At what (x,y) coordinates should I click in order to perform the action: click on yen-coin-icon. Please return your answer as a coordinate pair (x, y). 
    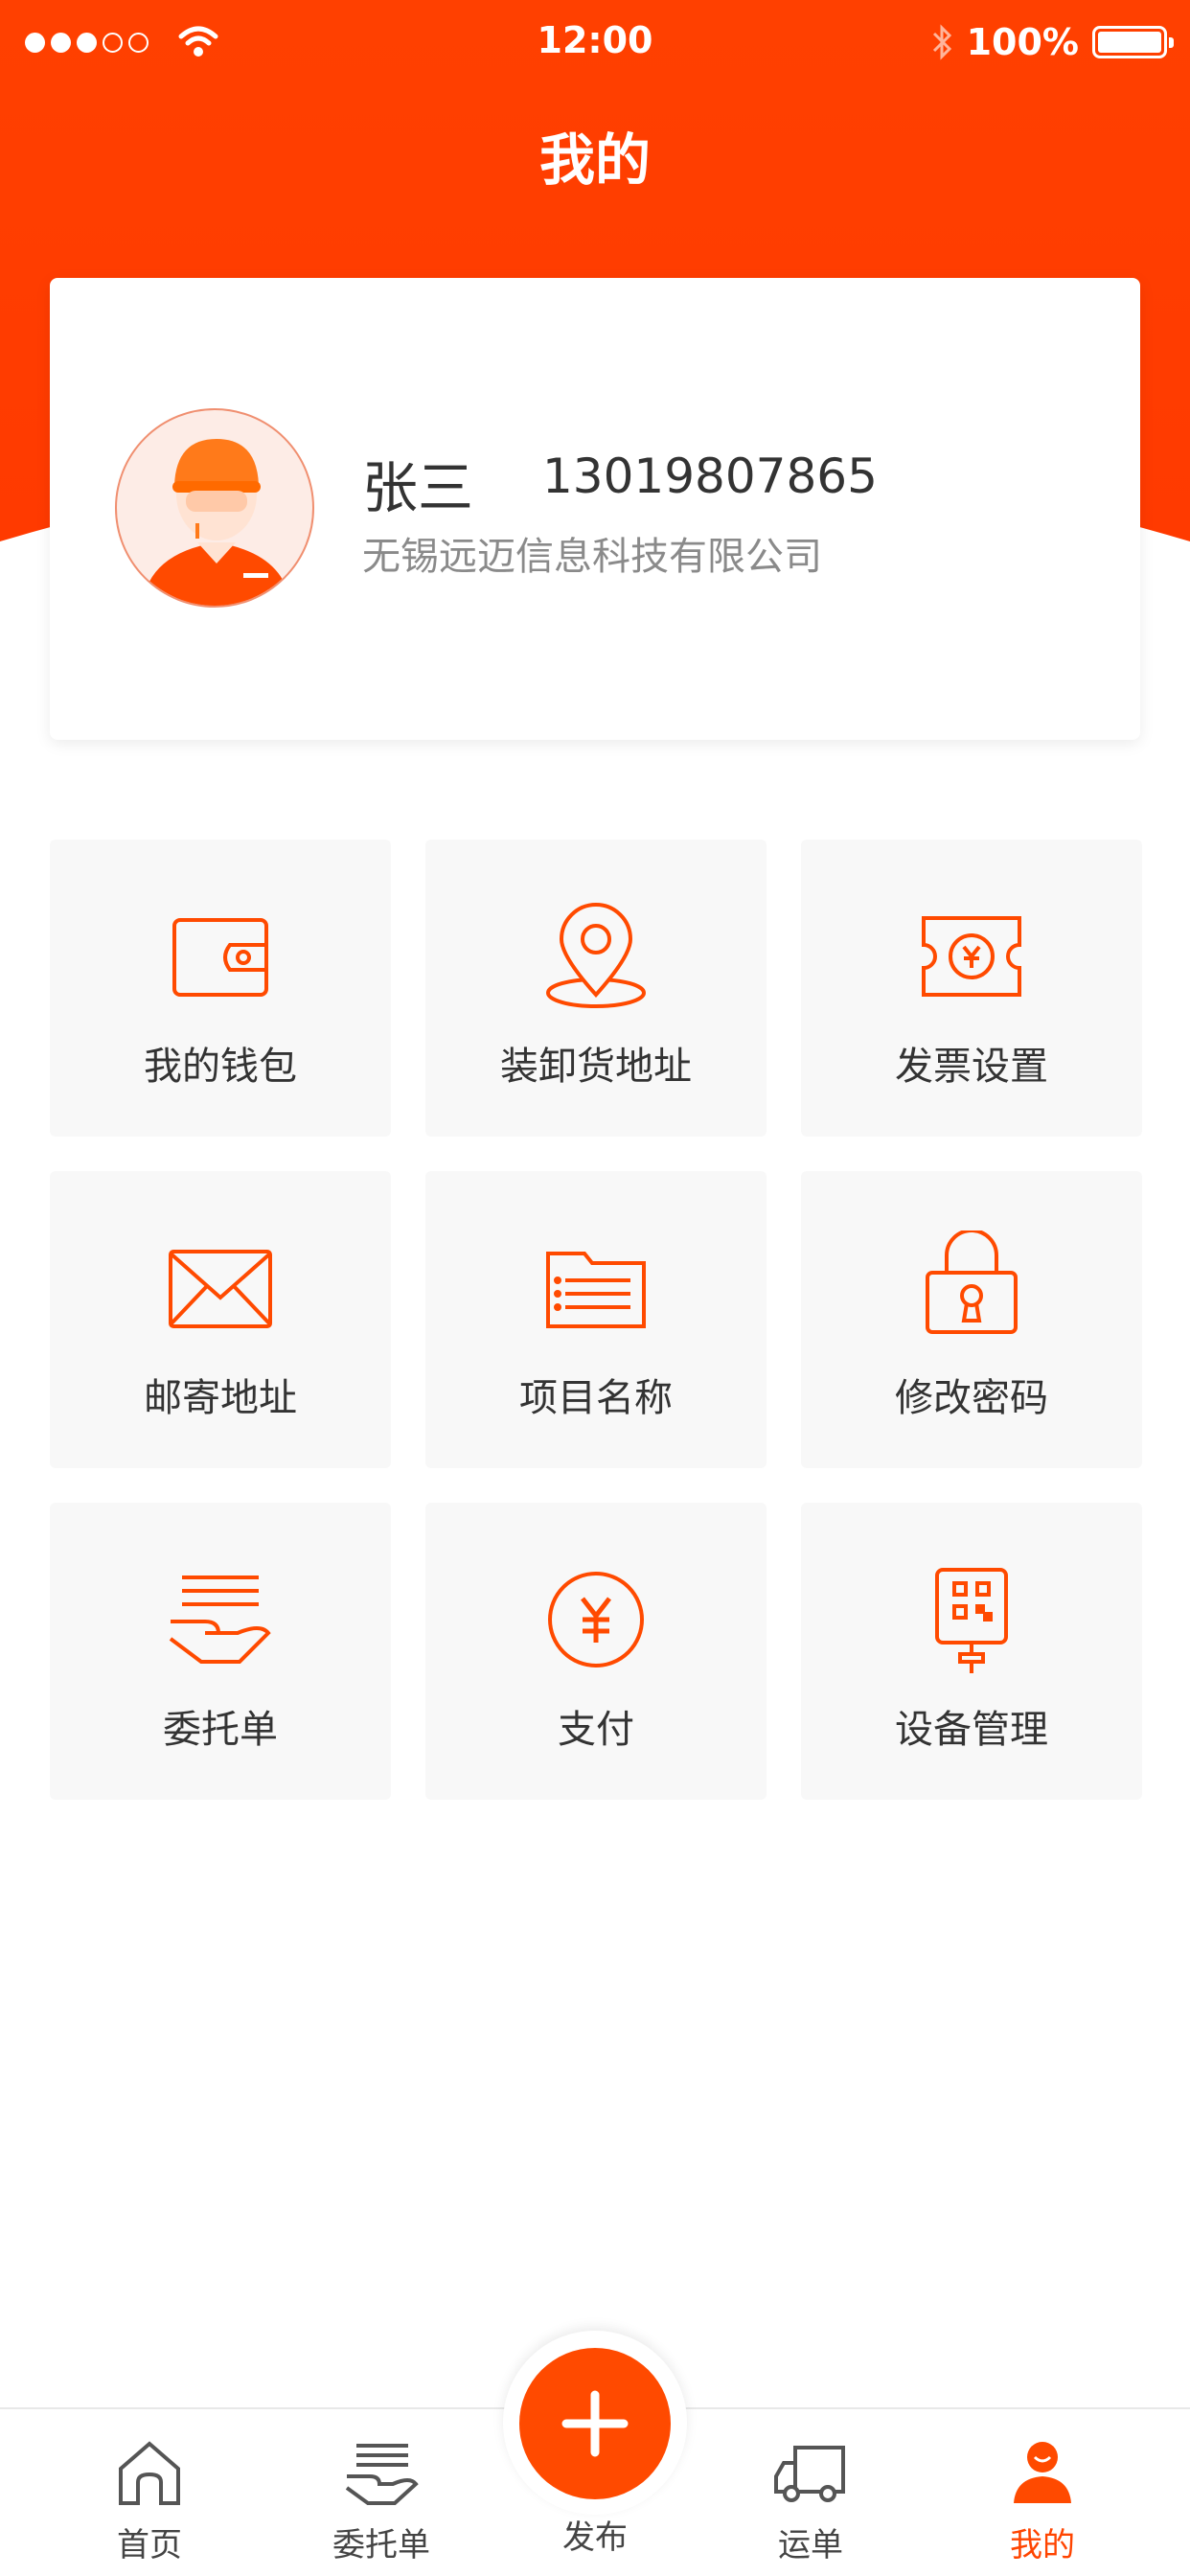
    Looking at the image, I should click on (596, 1620).